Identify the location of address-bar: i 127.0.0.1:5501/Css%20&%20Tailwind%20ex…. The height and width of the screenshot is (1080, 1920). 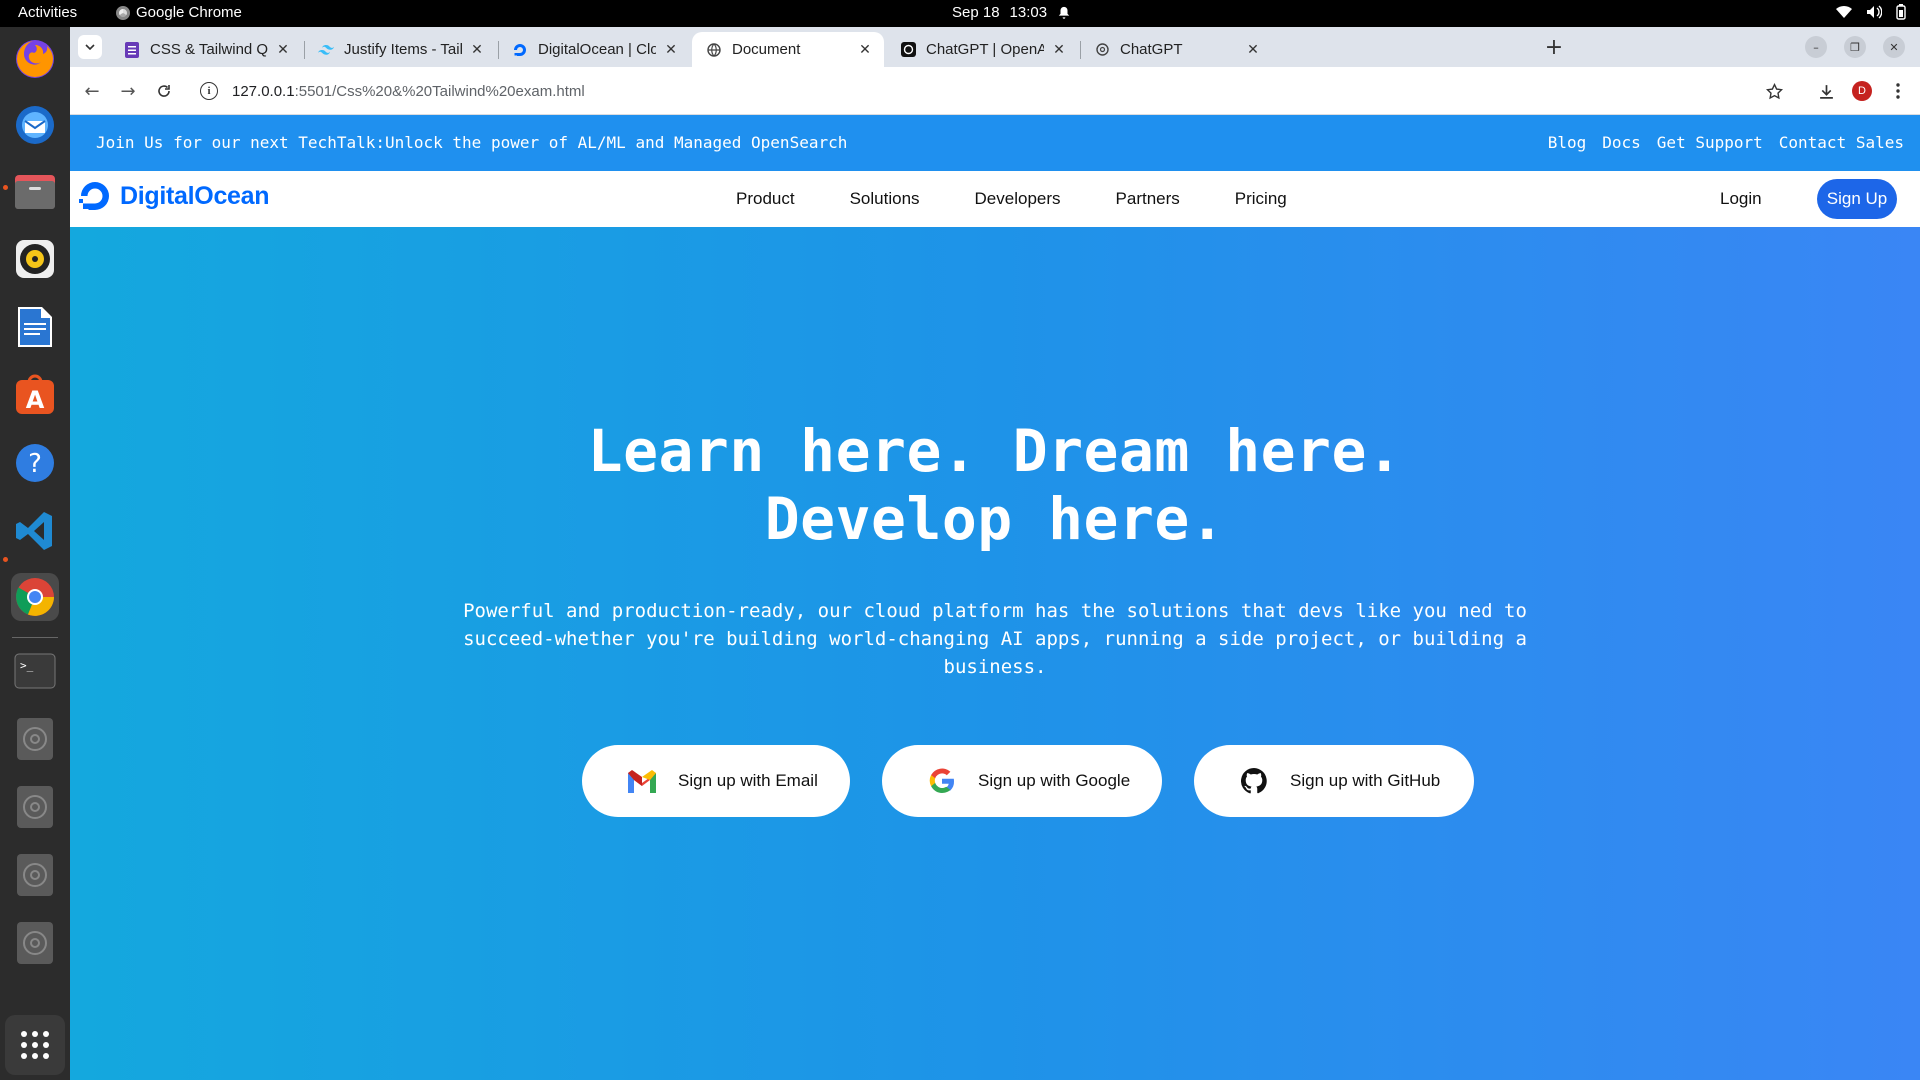
(960, 91).